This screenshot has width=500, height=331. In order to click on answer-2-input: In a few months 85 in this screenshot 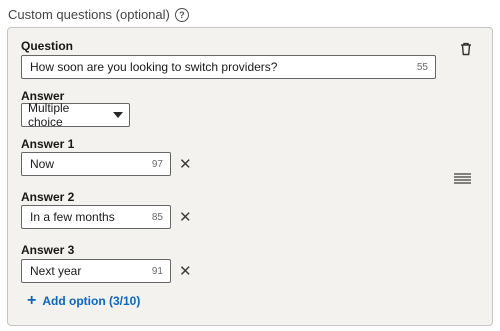, I will do `click(96, 217)`.